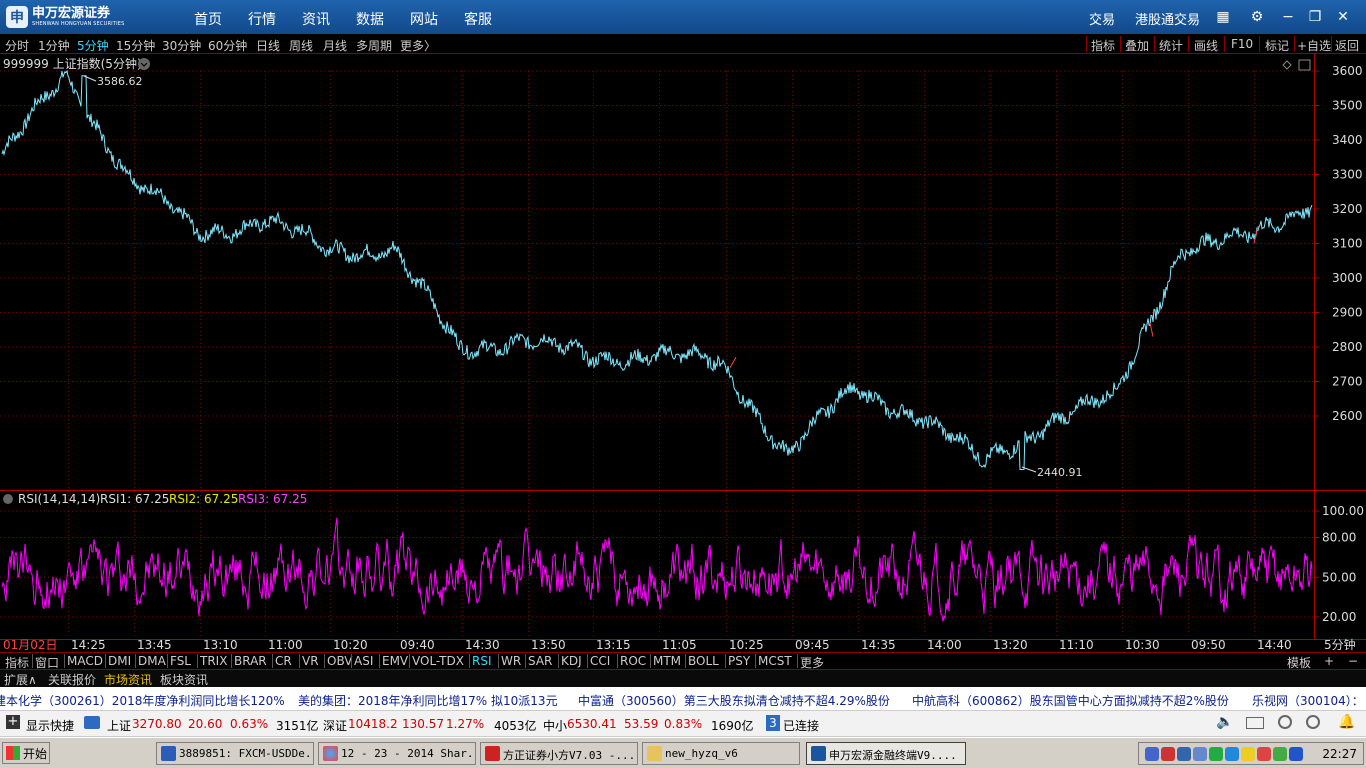 This screenshot has width=1366, height=768. Describe the element at coordinates (1216, 754) in the screenshot. I see `security-icon` at that location.